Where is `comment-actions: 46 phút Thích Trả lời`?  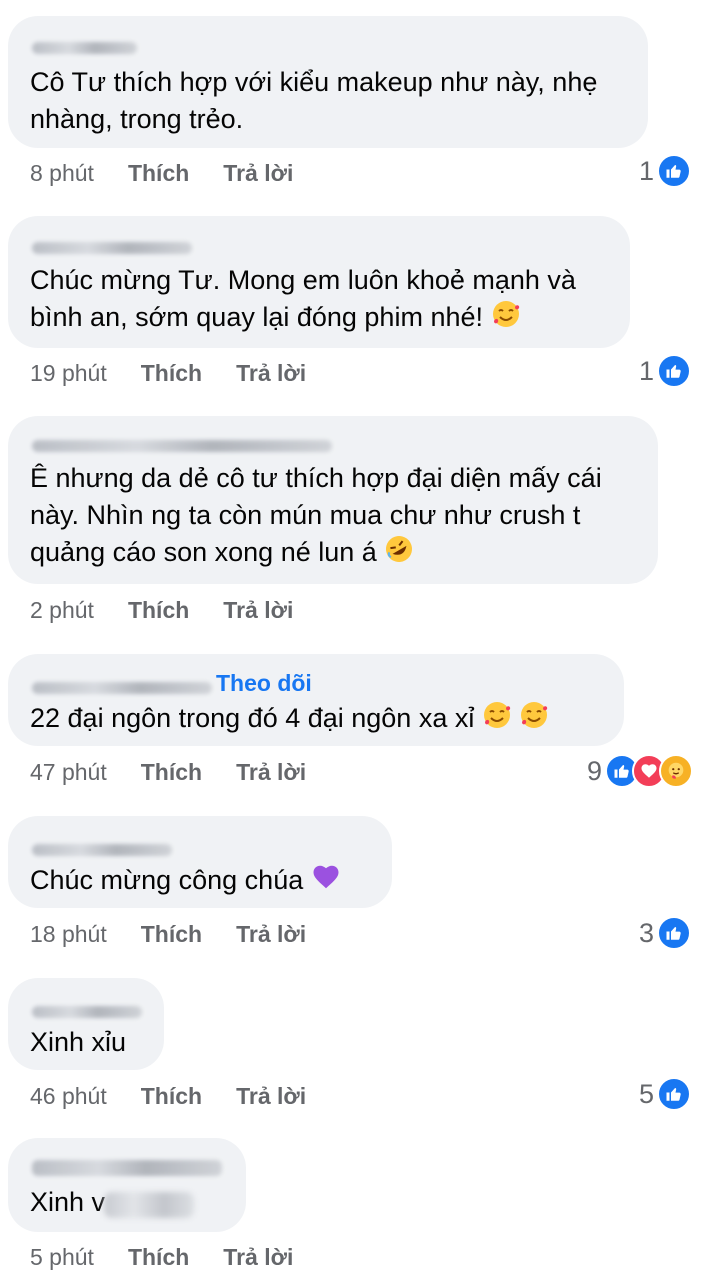
comment-actions: 46 phút Thích Trả lời is located at coordinates (168, 1096).